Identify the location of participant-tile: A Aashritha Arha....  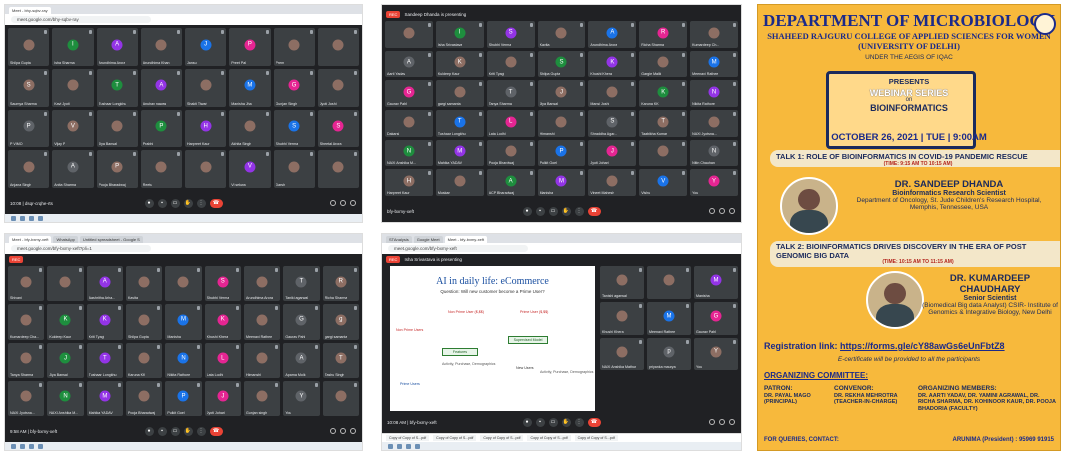
(104, 284).